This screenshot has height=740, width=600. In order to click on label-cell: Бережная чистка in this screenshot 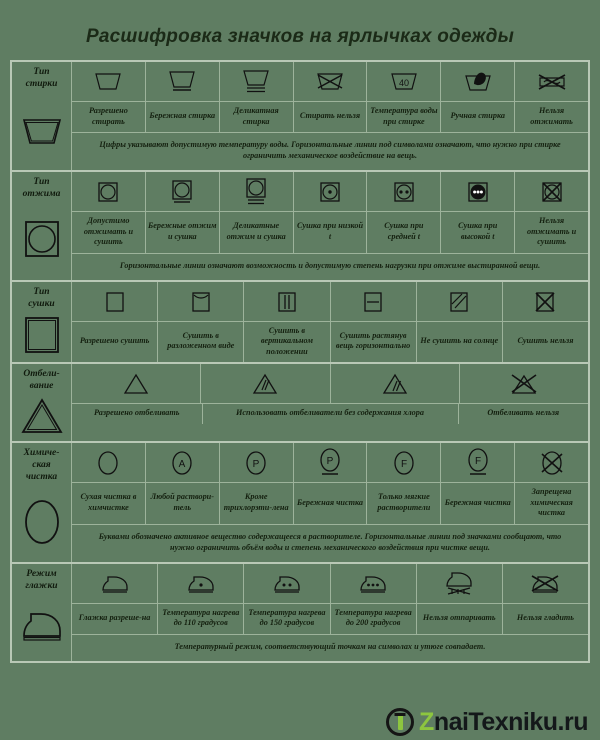, I will do `click(331, 503)`.